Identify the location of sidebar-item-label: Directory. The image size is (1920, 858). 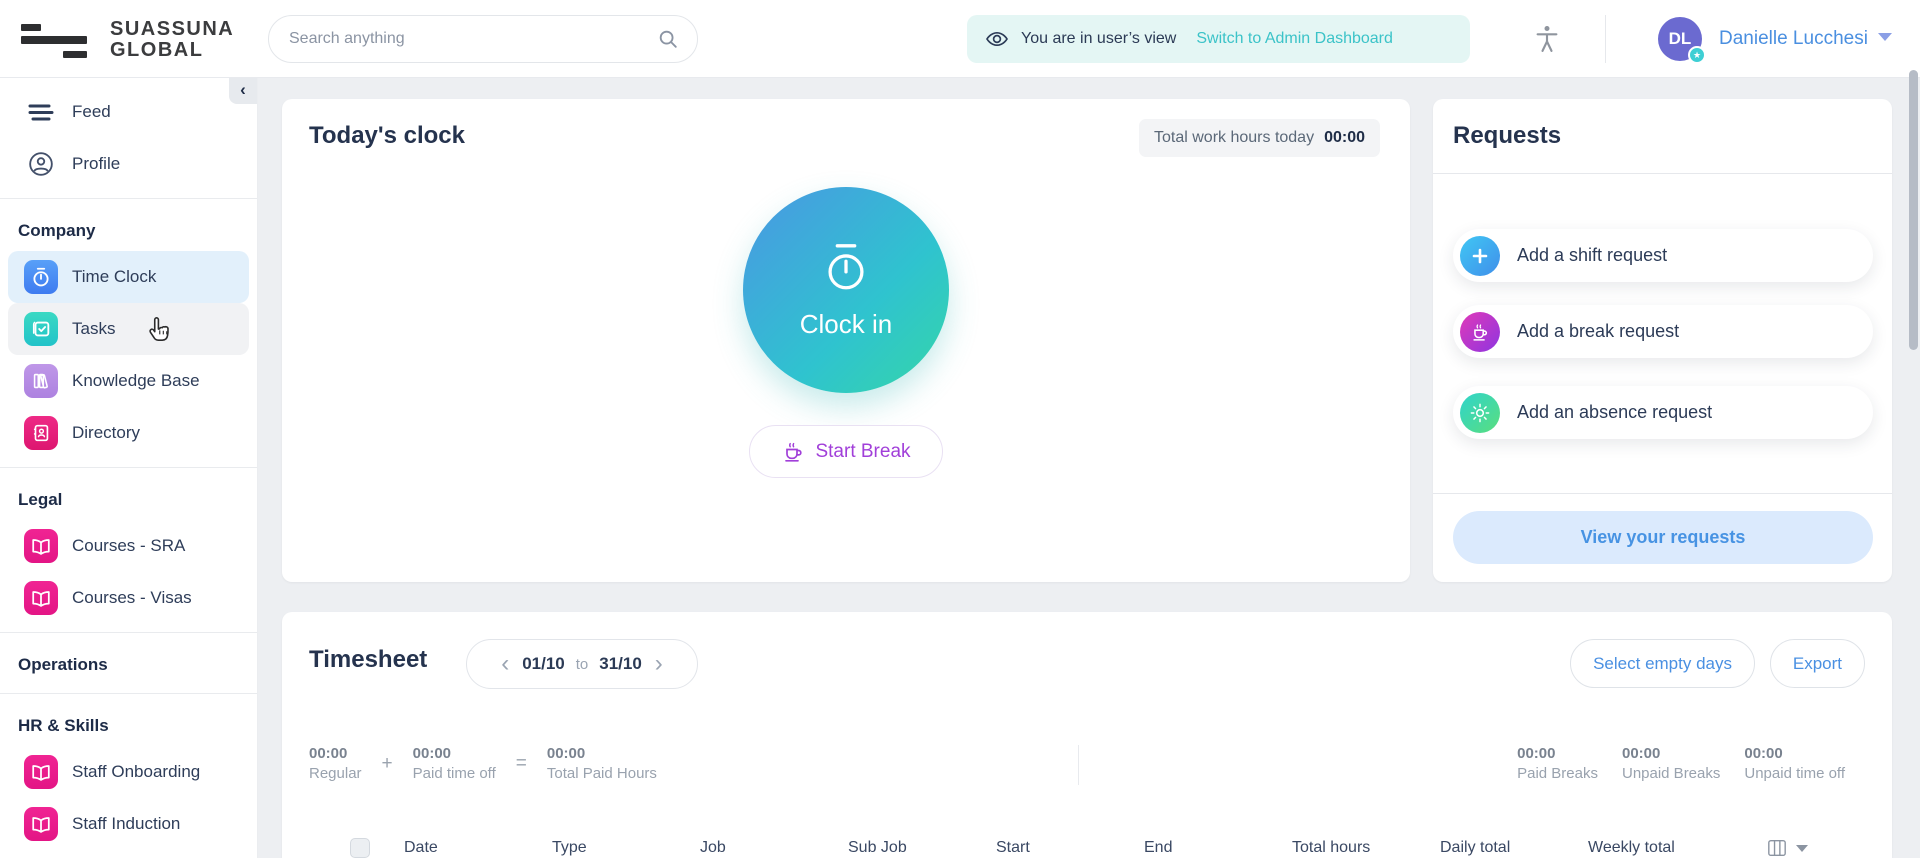
(106, 432).